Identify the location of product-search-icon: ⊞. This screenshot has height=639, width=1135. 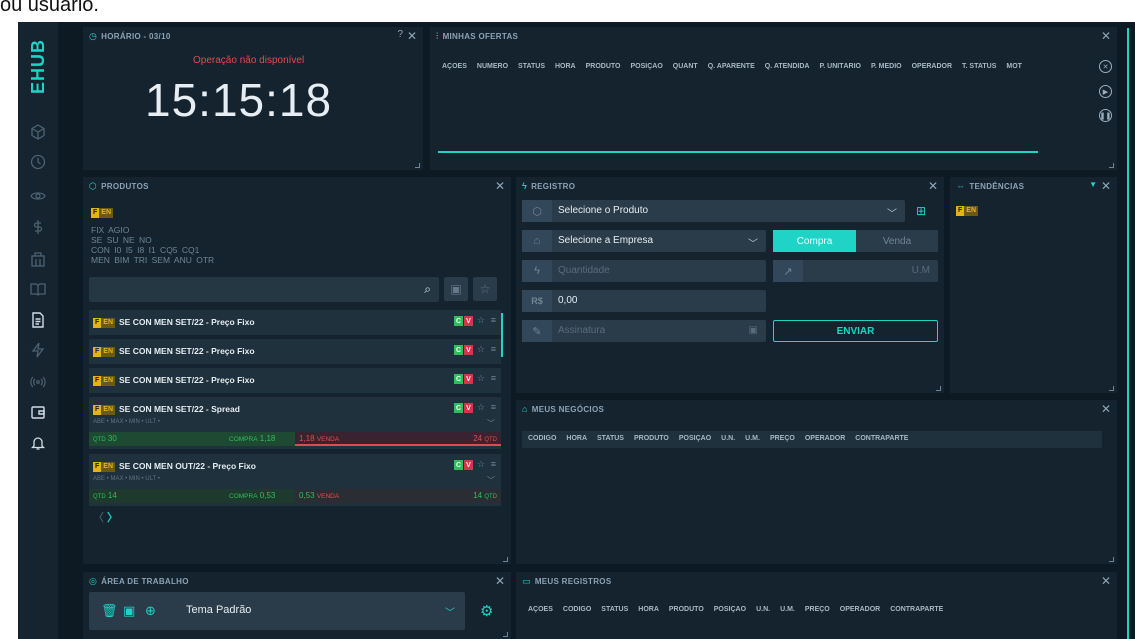
(921, 211).